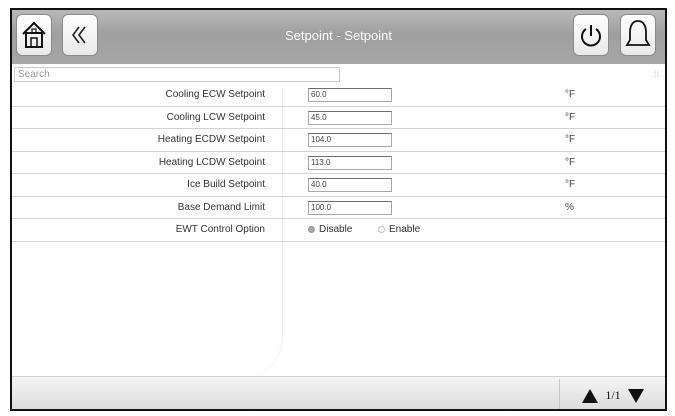  I want to click on pager: 1/1, so click(612, 394).